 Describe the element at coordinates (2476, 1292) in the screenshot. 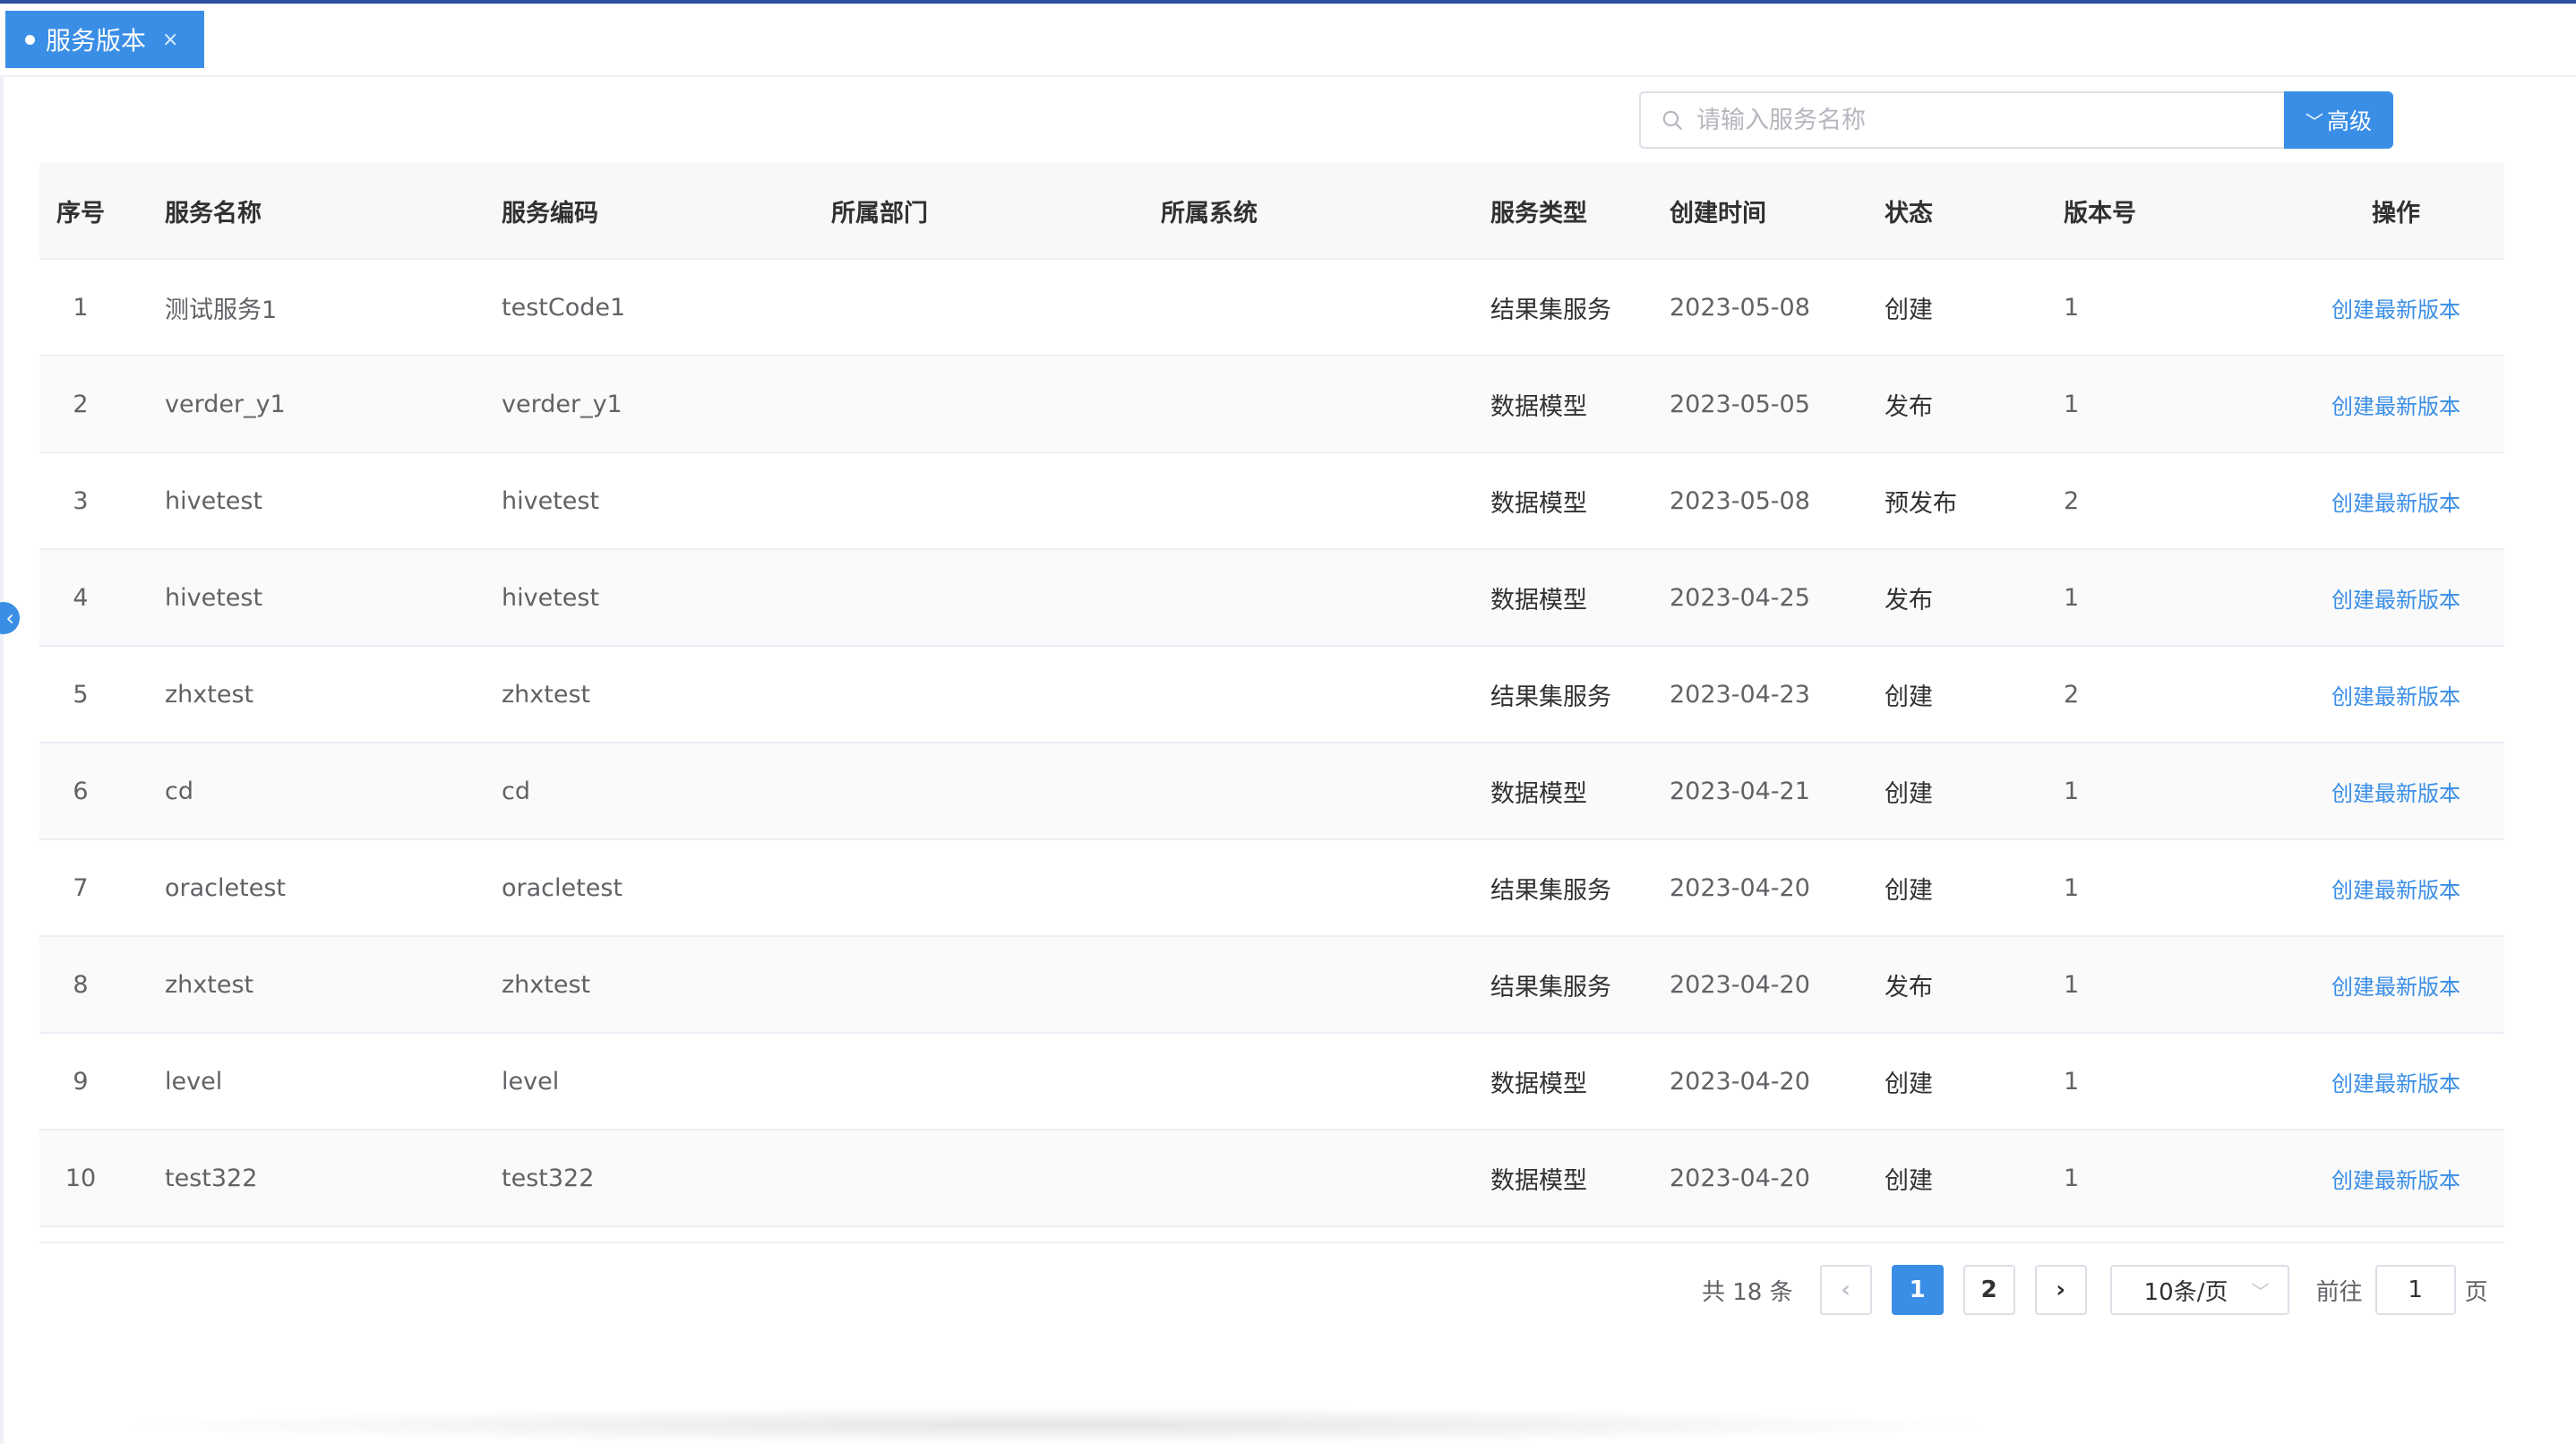

I see `goto-suffix: 页` at that location.